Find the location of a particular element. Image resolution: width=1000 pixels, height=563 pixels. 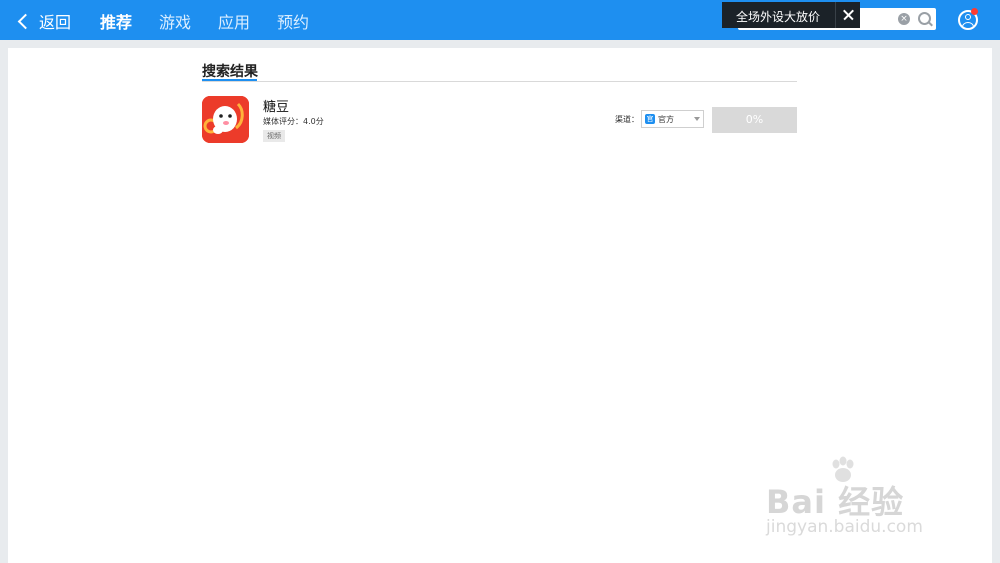

user-body-shape is located at coordinates (968, 25).